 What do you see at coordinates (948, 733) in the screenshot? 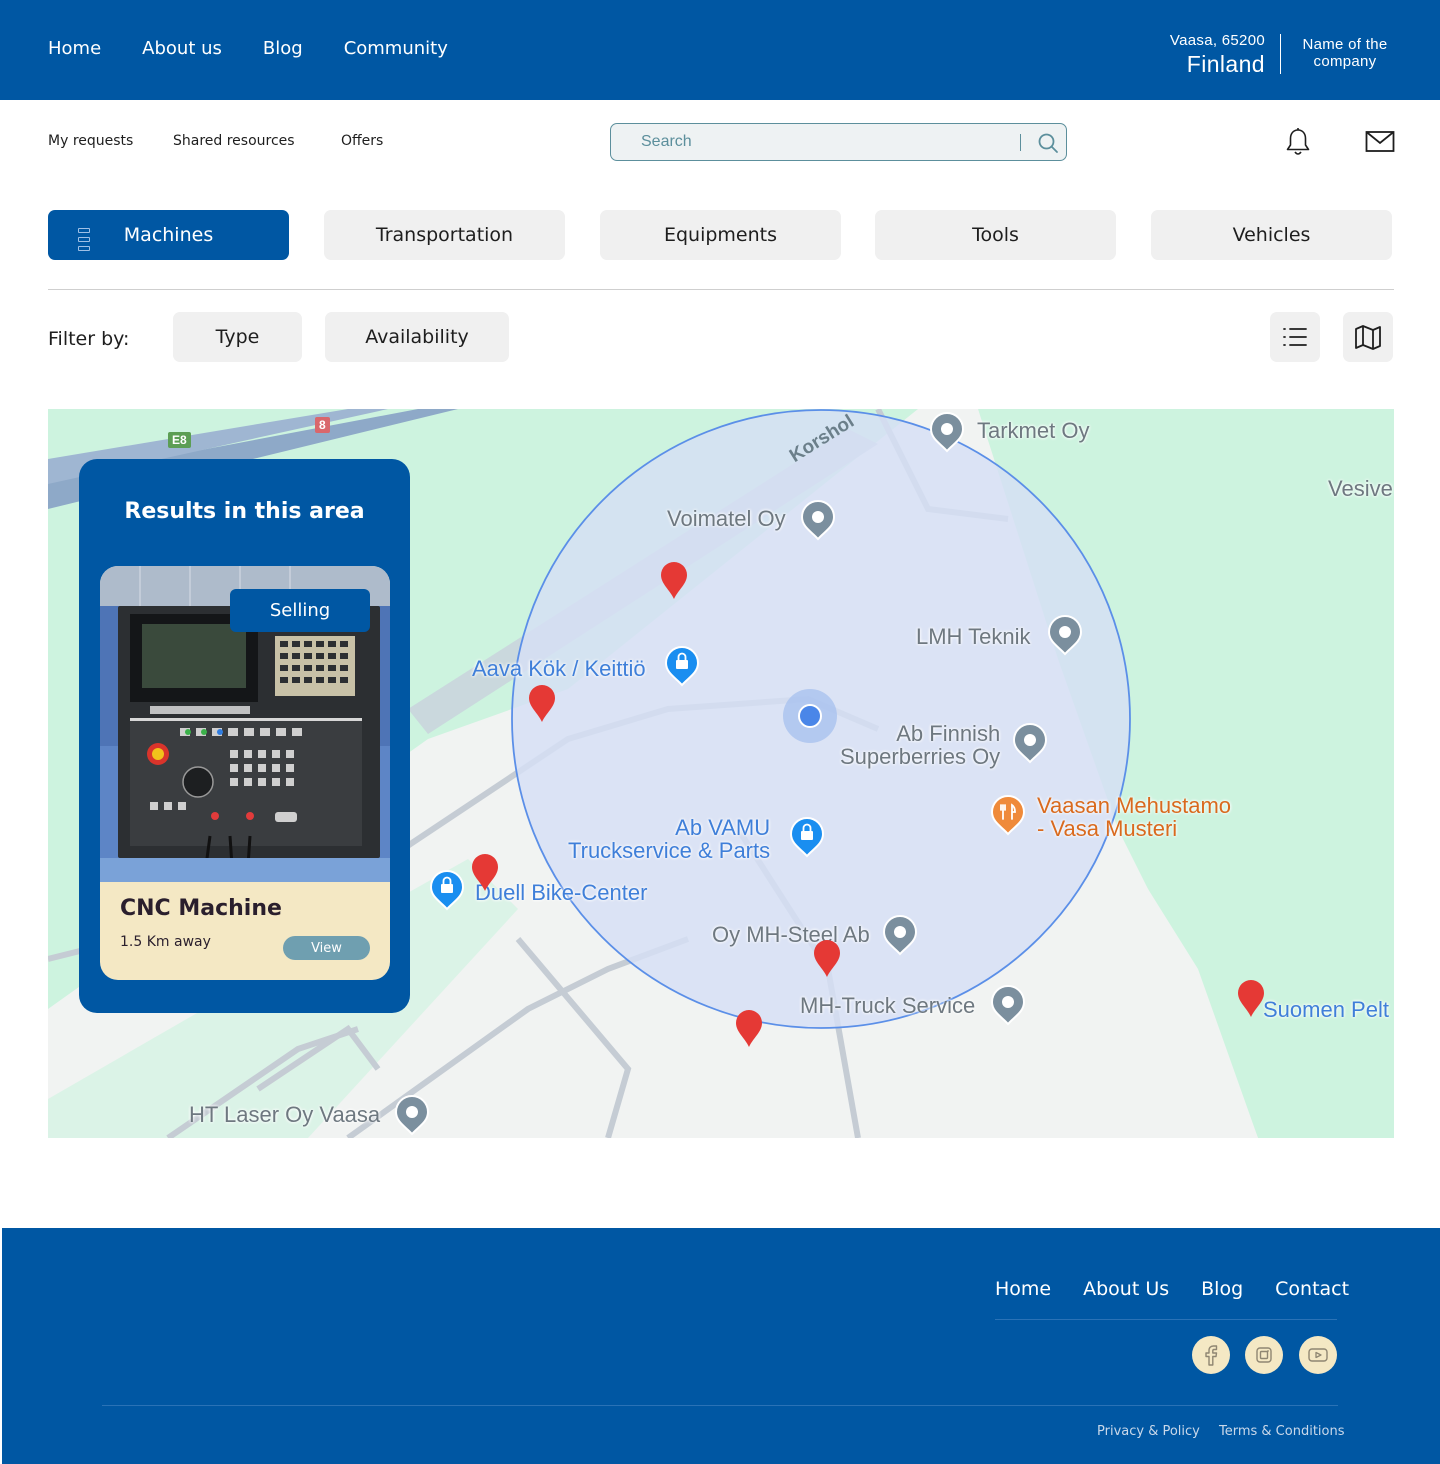
I see `place-ab-finnish-line-1: Ab Finnish` at bounding box center [948, 733].